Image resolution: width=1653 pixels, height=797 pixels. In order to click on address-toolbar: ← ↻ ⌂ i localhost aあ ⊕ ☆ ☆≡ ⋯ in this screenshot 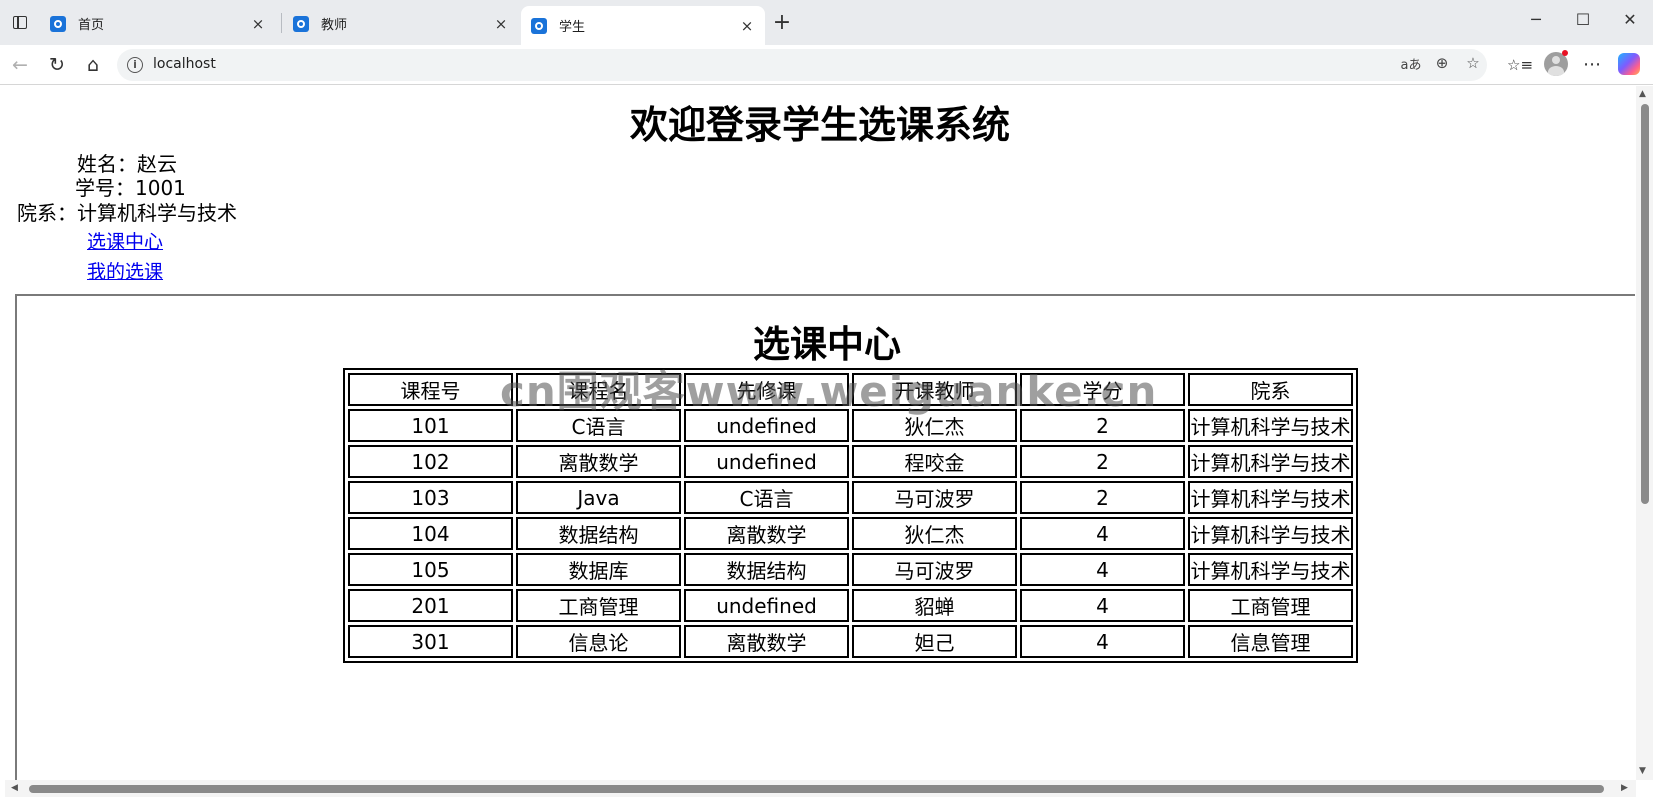, I will do `click(826, 65)`.